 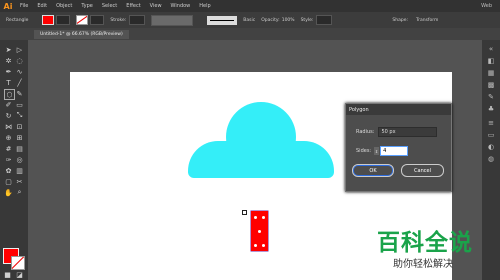 I want to click on menu-select: Select, so click(x=109, y=6).